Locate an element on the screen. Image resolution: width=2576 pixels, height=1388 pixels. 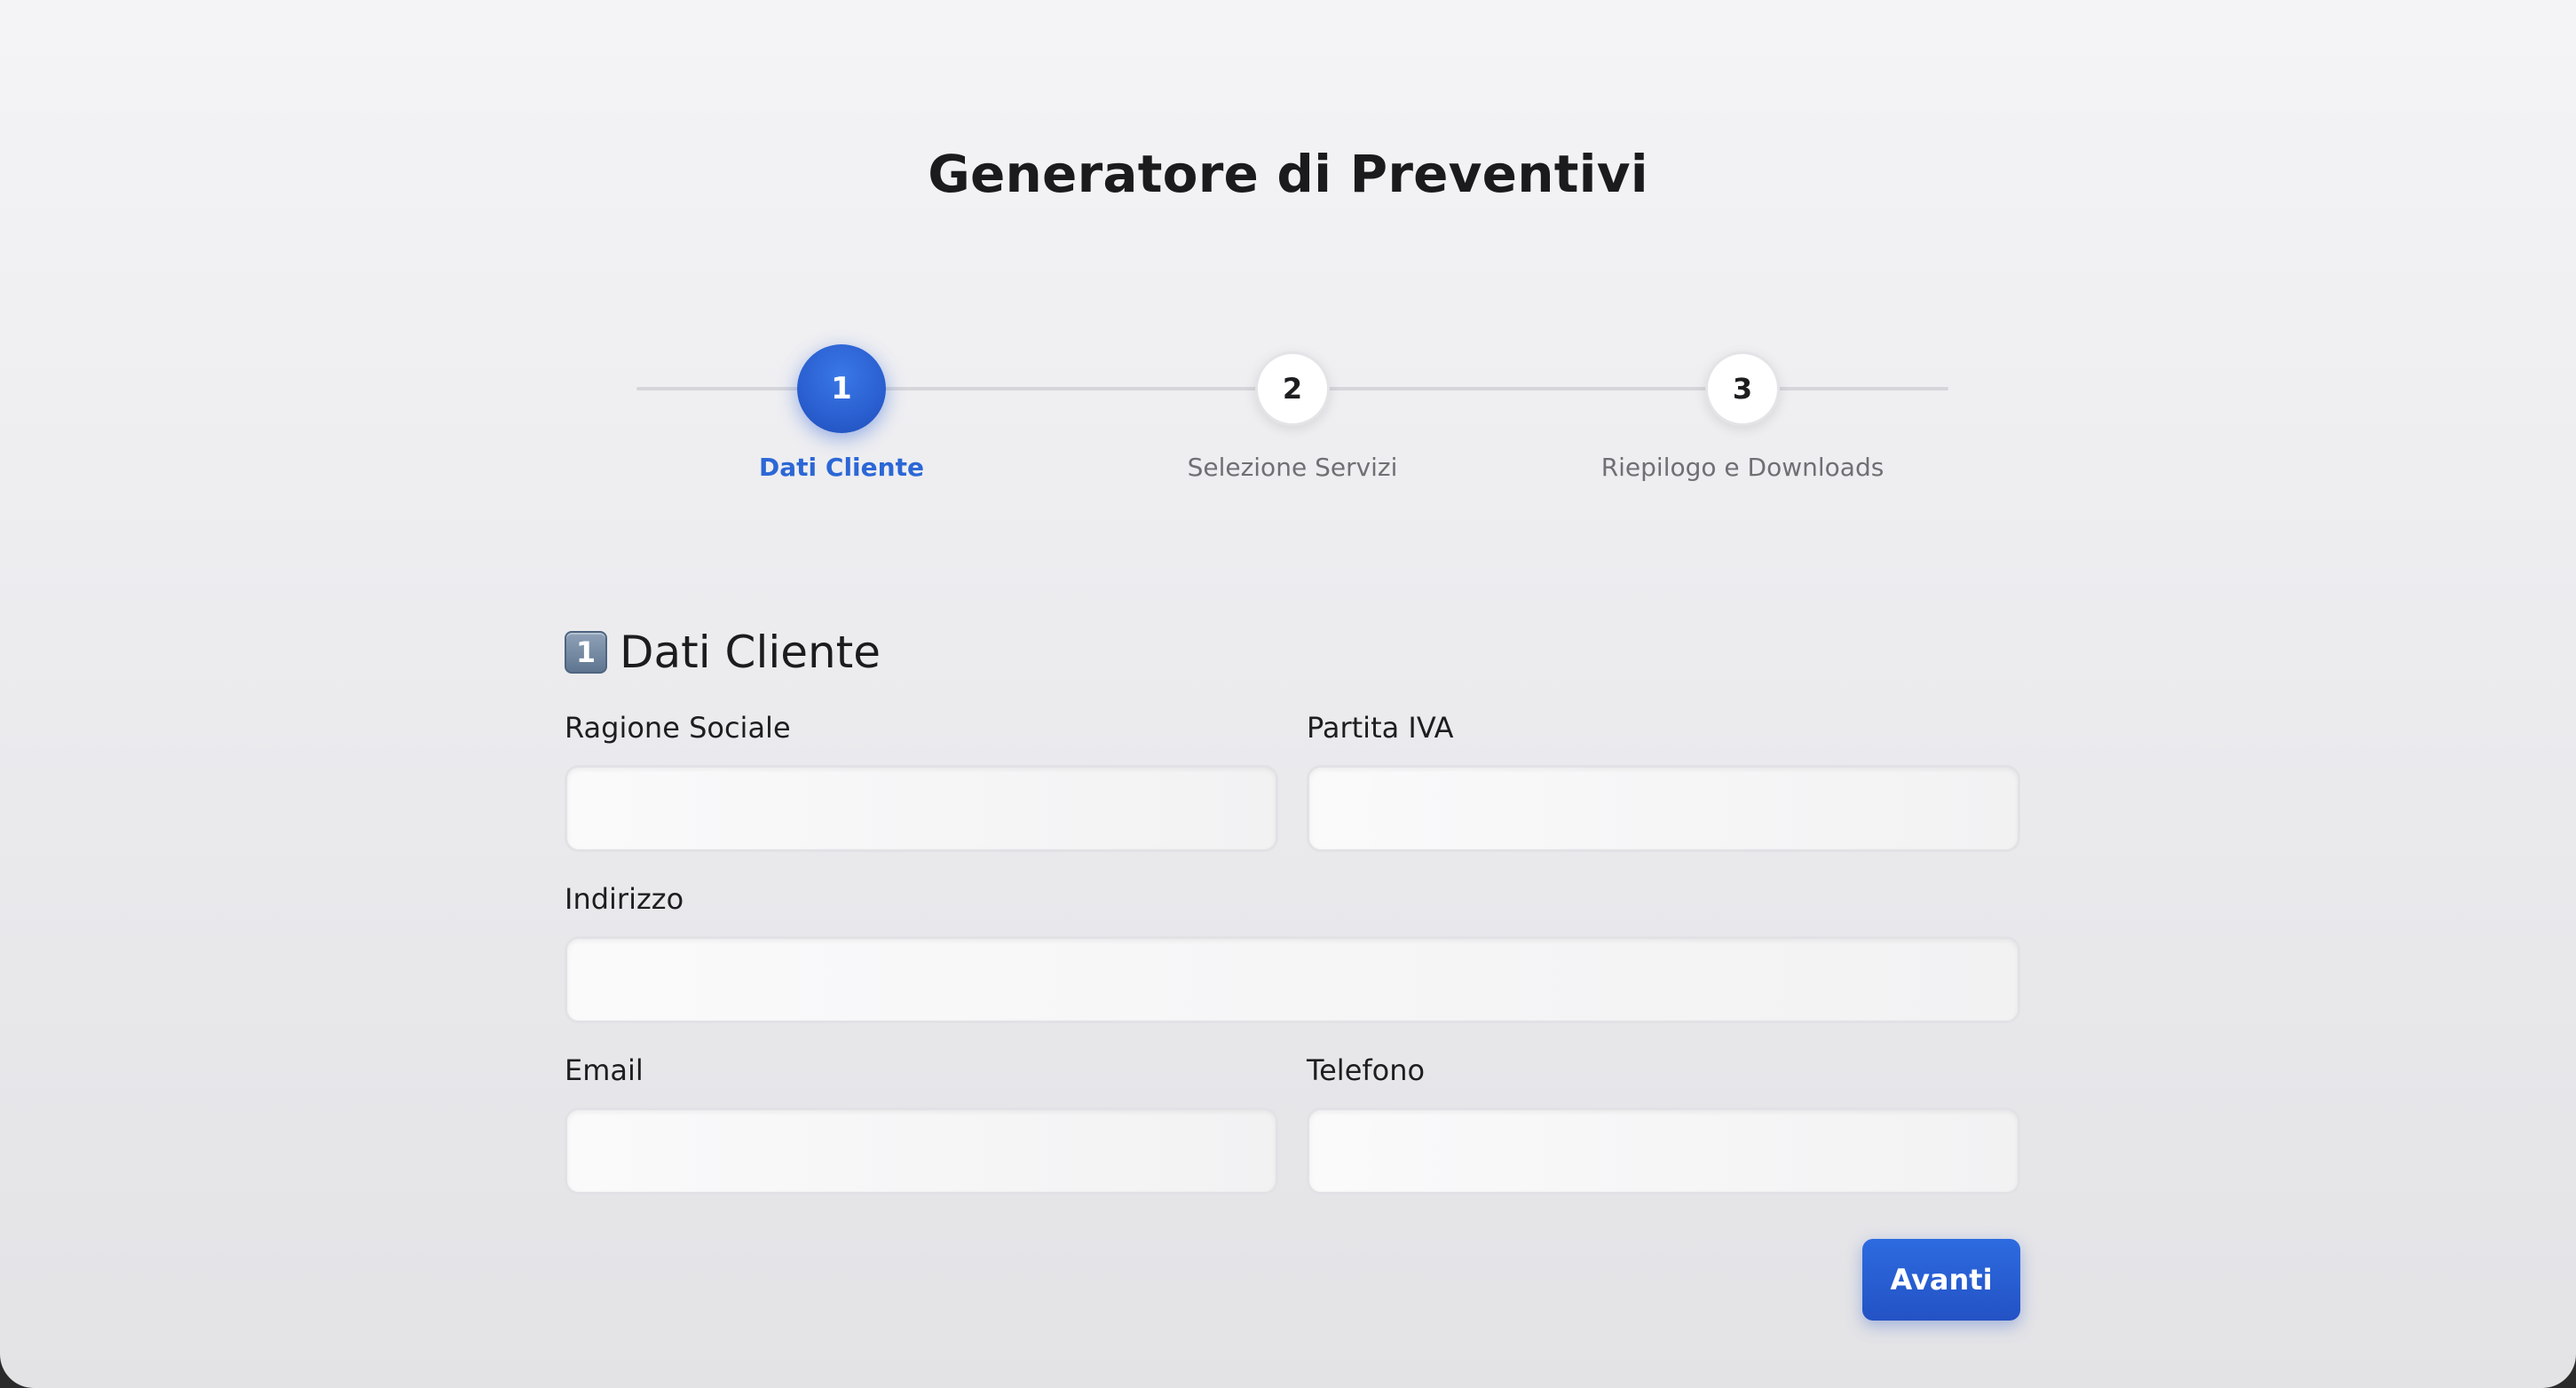
email-label: Email is located at coordinates (604, 1070).